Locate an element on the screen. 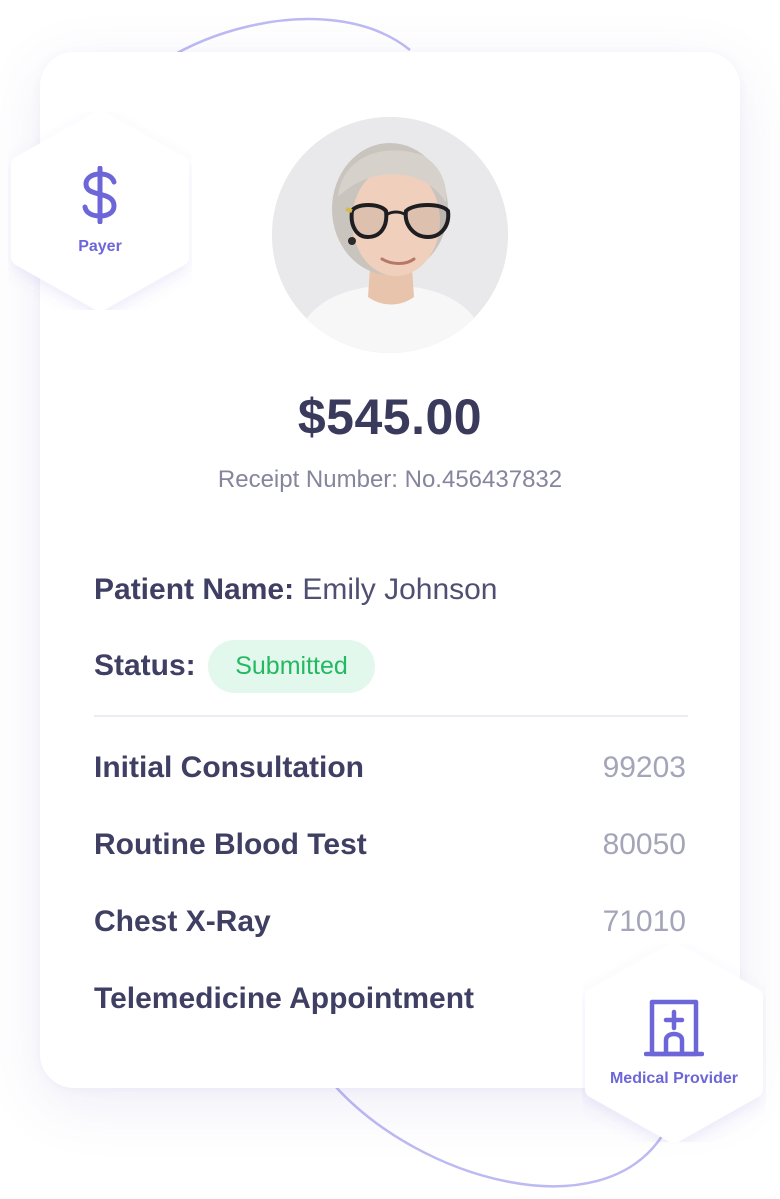 The height and width of the screenshot is (1199, 780). status-label: Status: is located at coordinates (145, 665).